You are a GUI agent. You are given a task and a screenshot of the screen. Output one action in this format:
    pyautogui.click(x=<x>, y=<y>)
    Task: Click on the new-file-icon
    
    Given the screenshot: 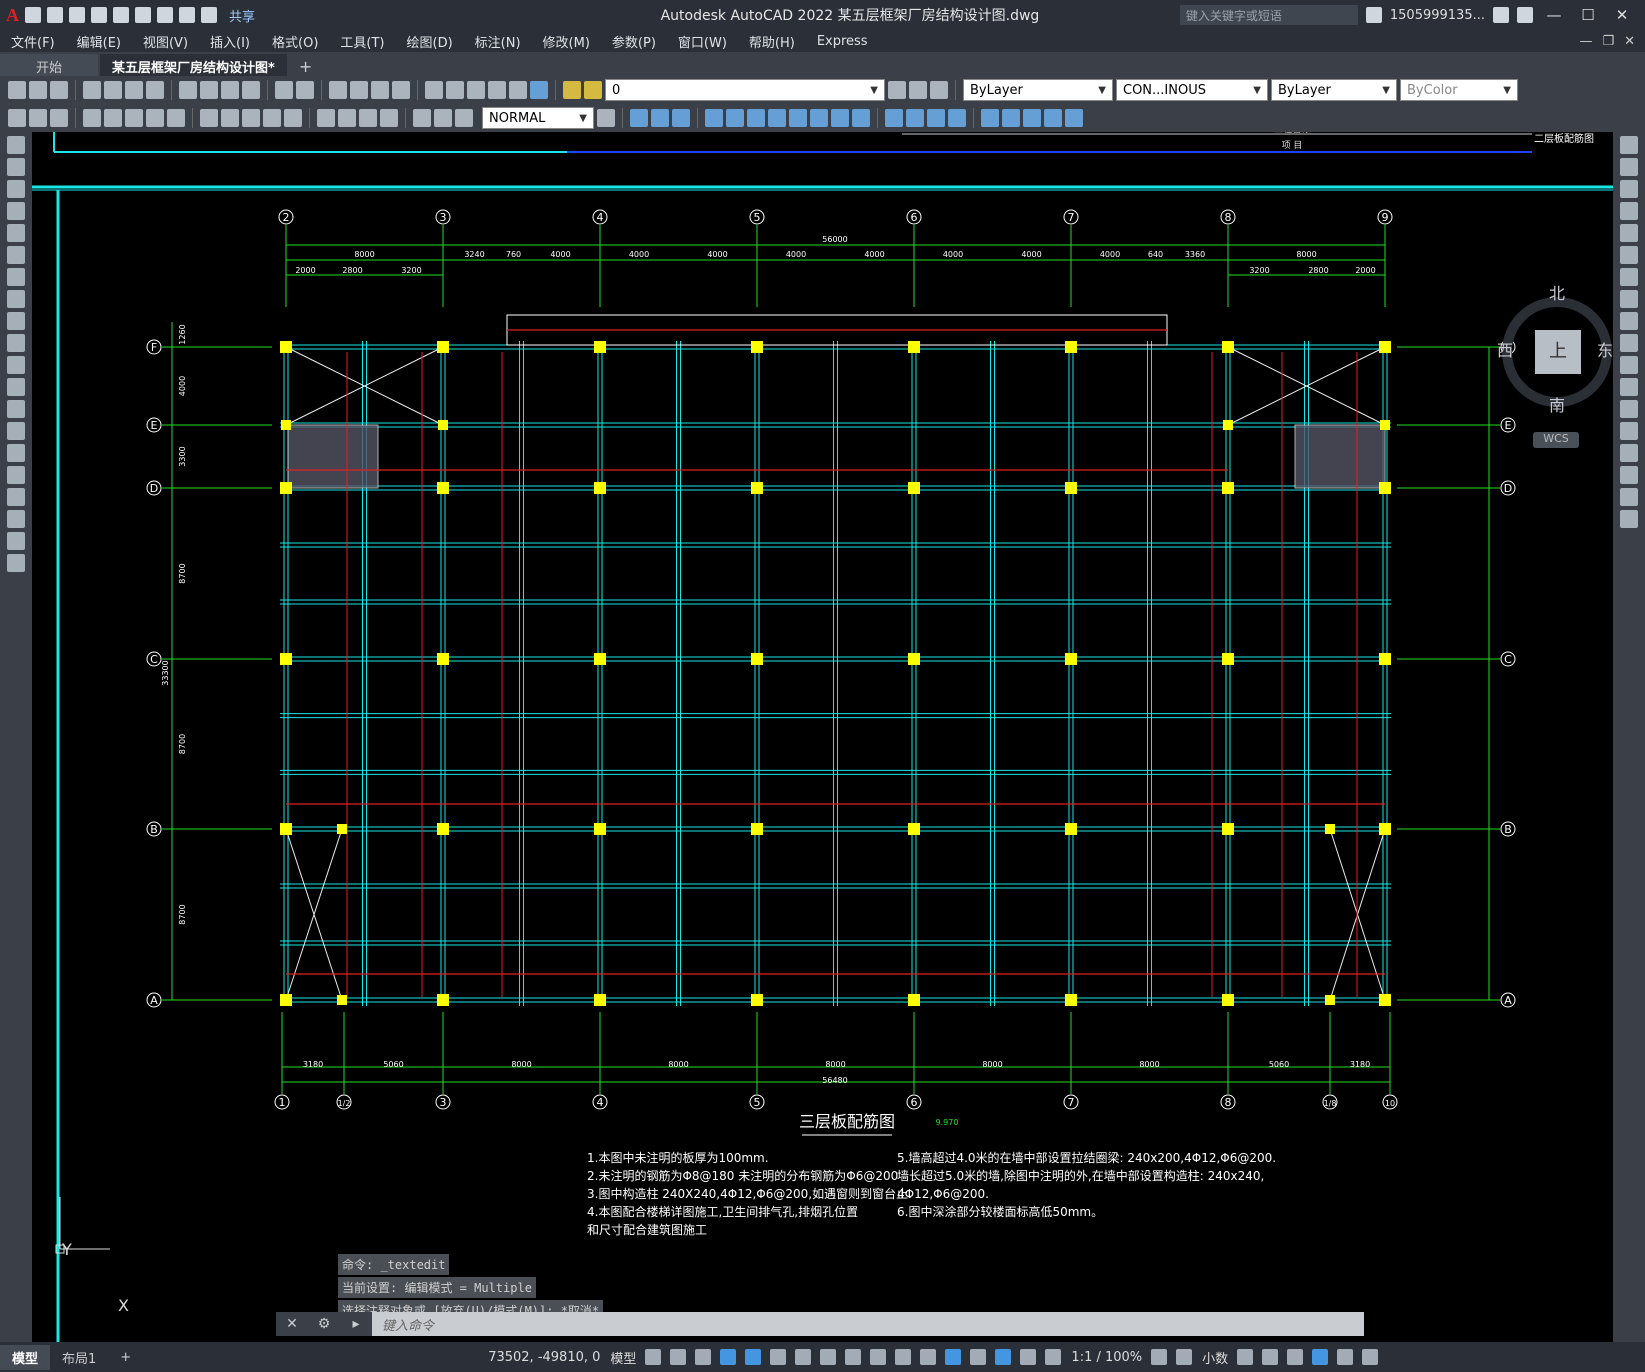 What is the action you would take?
    pyautogui.click(x=33, y=15)
    